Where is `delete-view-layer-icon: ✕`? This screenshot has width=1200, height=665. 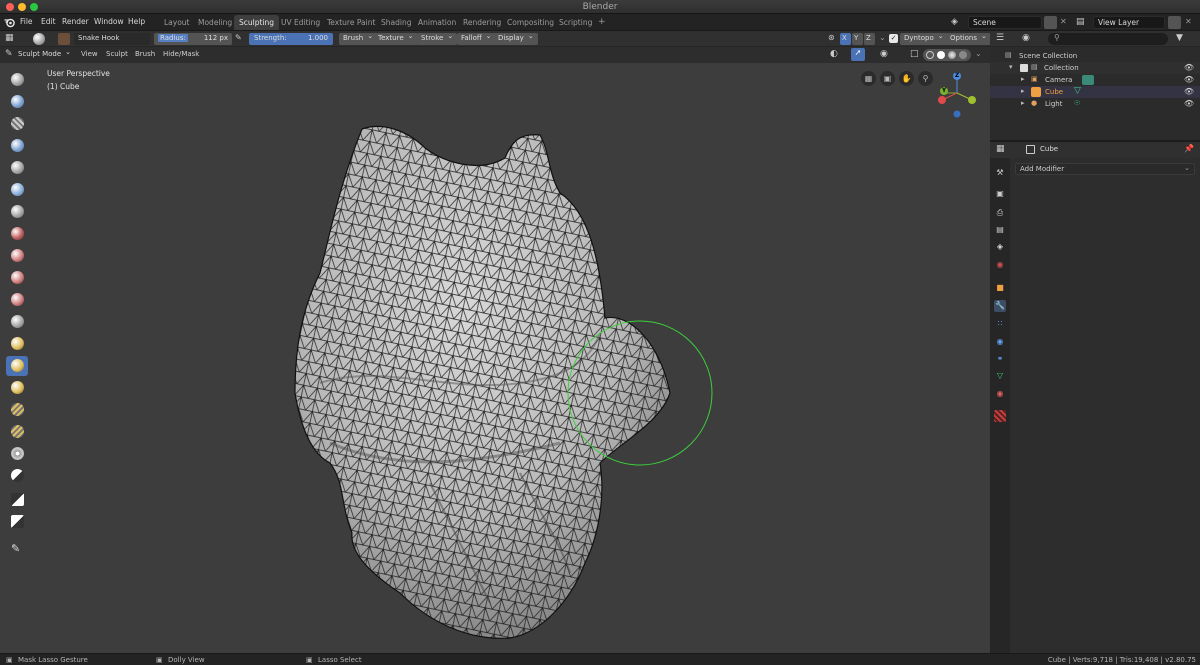
delete-view-layer-icon: ✕ is located at coordinates (1188, 21).